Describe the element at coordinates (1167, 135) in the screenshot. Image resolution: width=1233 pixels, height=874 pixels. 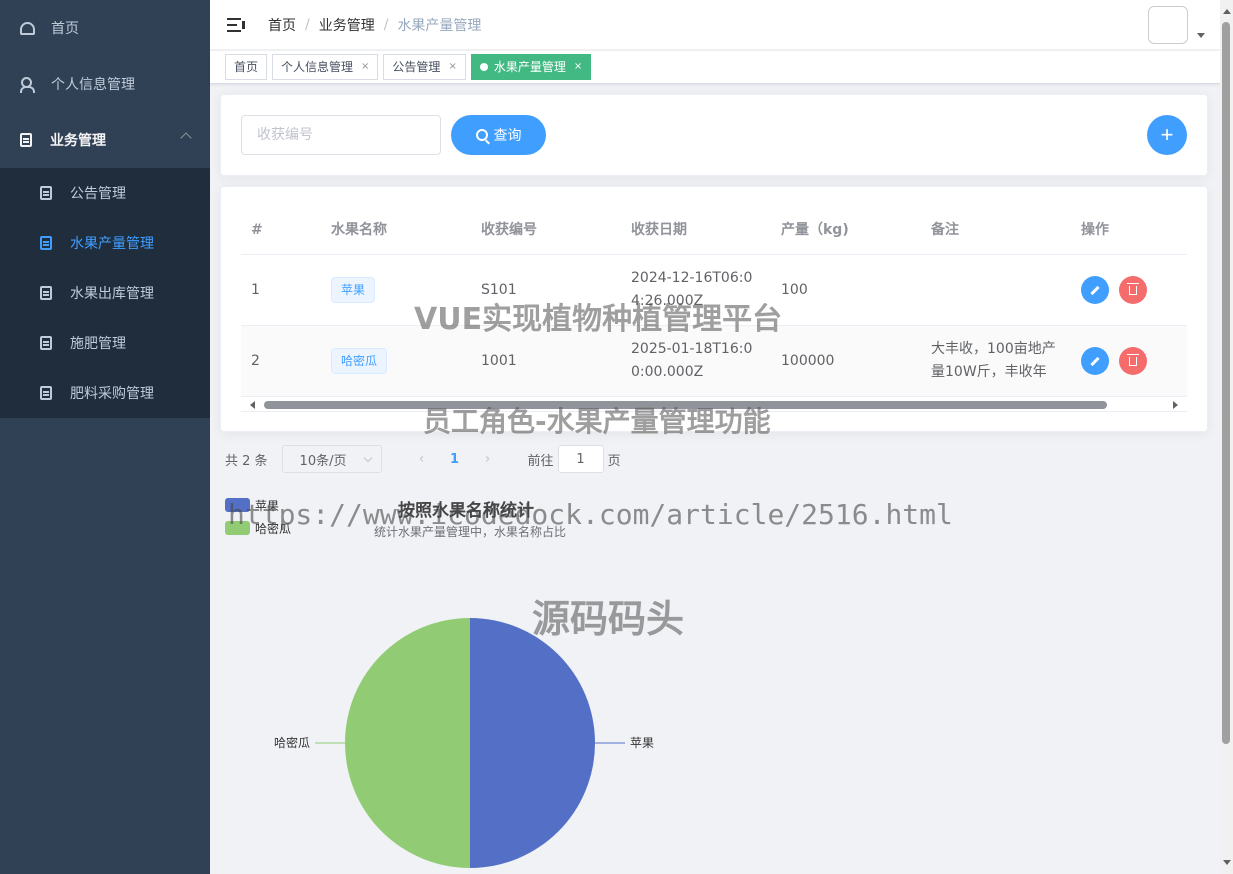
I see `add-button: +` at that location.